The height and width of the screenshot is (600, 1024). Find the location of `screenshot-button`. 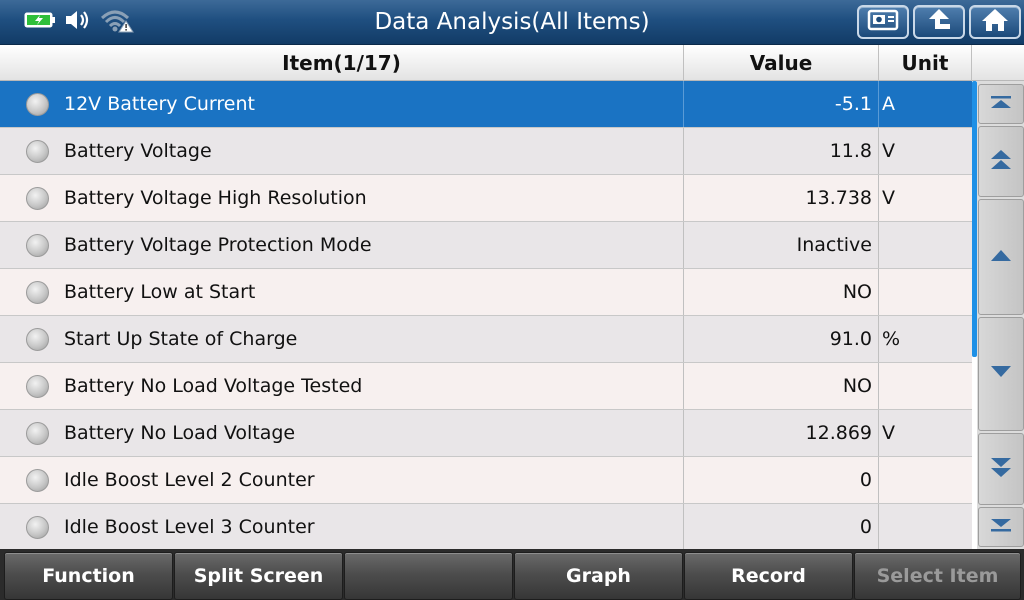

screenshot-button is located at coordinates (883, 22).